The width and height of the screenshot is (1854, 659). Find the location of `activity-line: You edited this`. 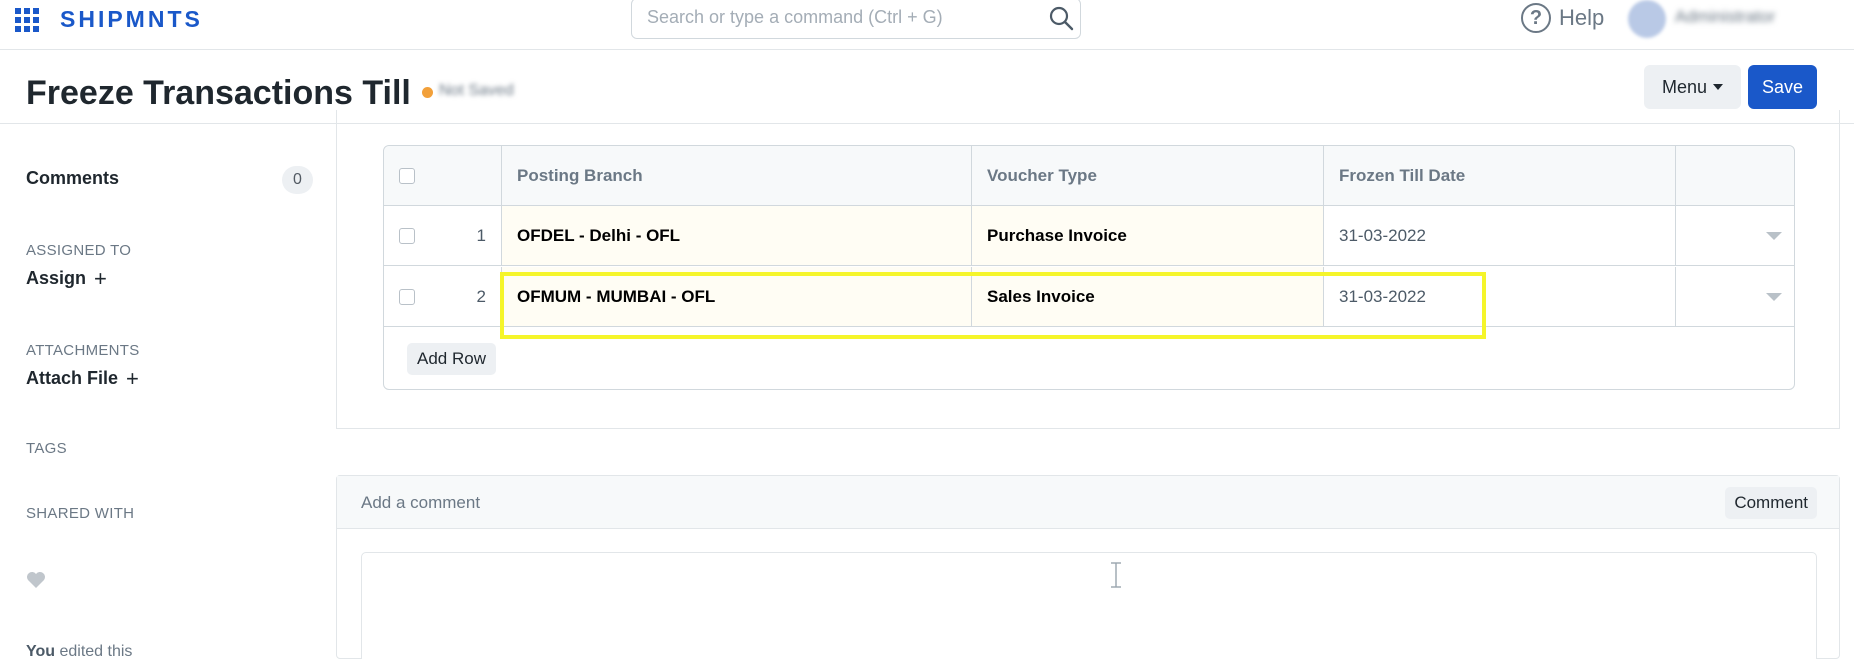

activity-line: You edited this is located at coordinates (79, 651).